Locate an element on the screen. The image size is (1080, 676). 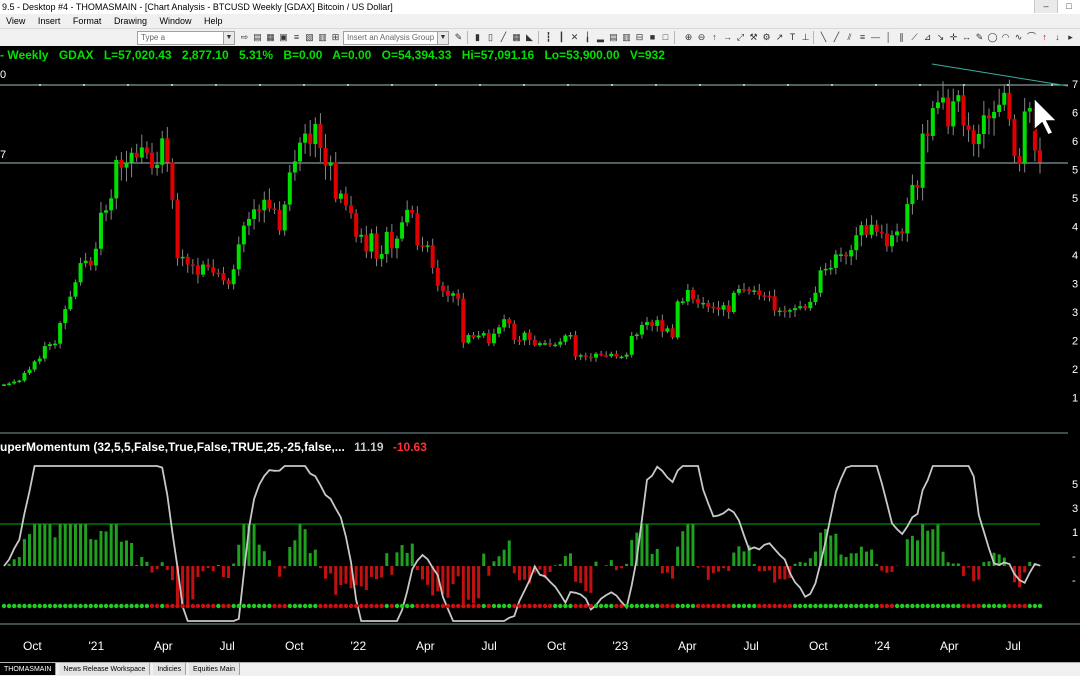
trend-icon: ↗ is located at coordinates (779, 37).